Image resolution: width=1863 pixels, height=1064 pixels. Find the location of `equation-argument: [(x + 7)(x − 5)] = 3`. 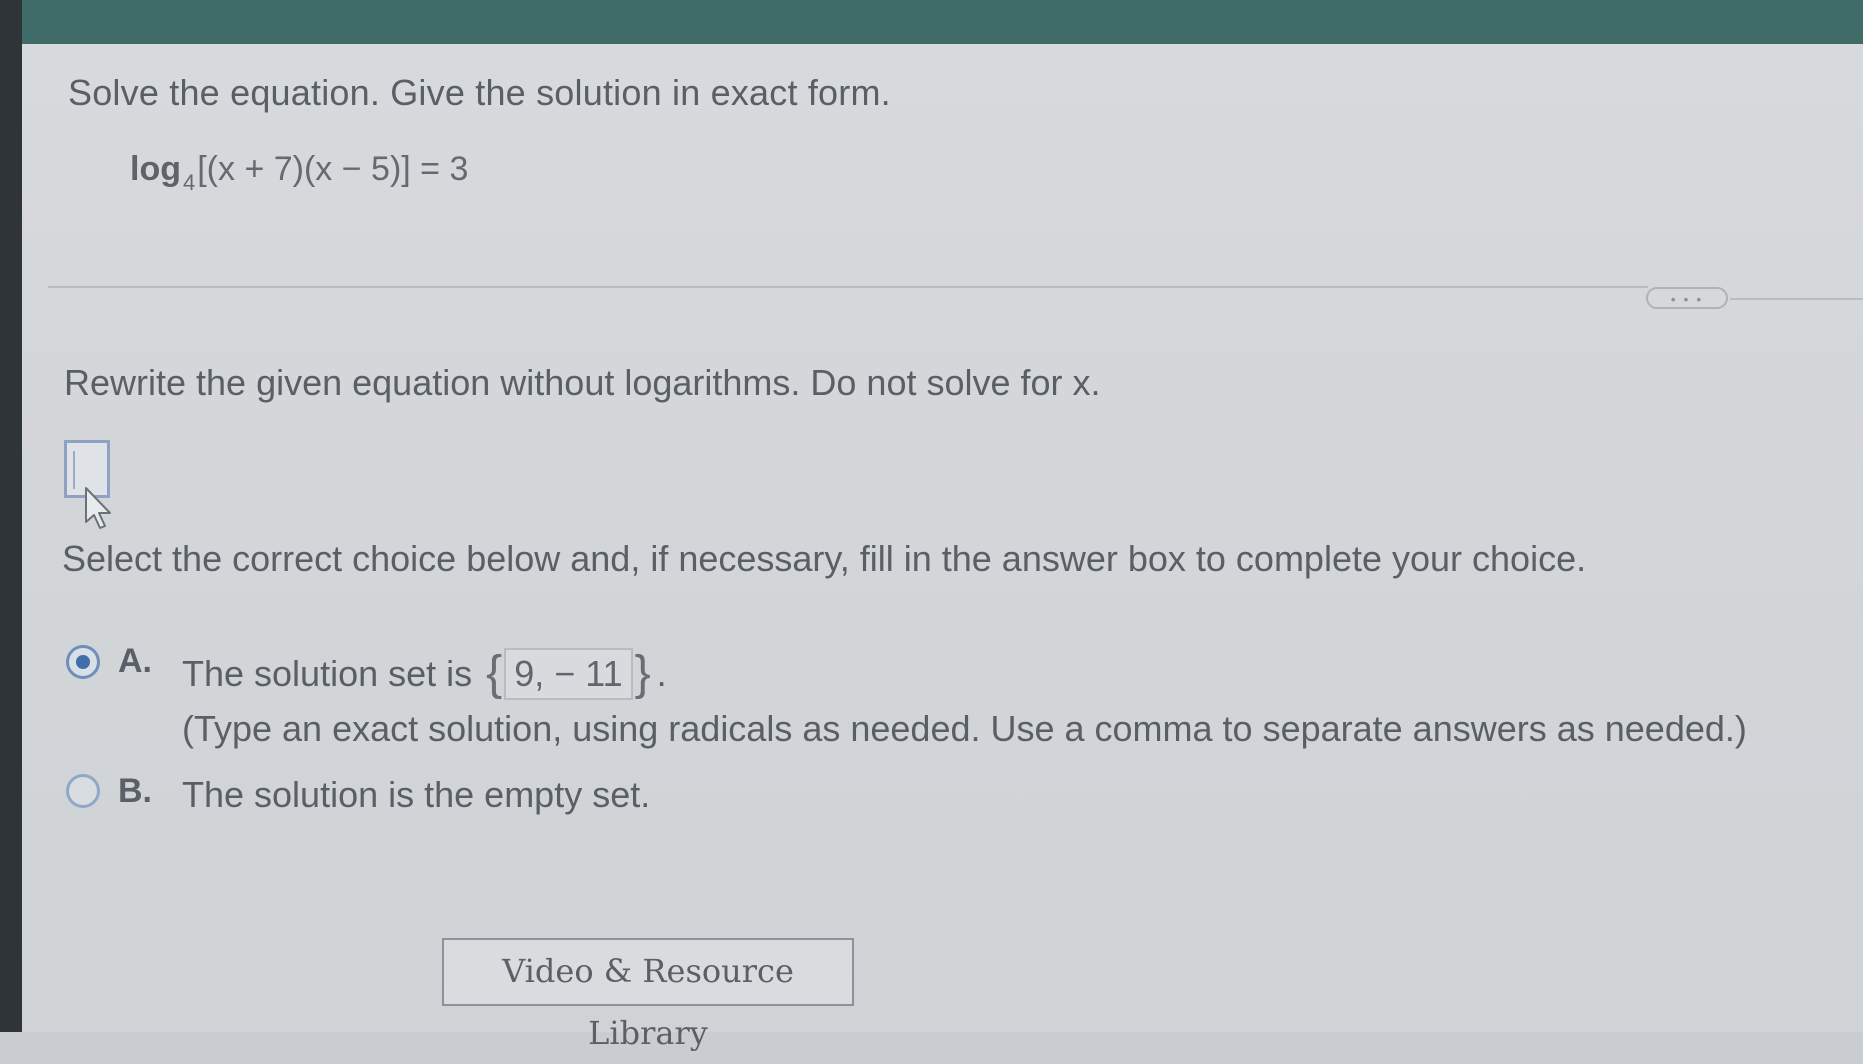

equation-argument: [(x + 7)(x − 5)] = 3 is located at coordinates (333, 169).